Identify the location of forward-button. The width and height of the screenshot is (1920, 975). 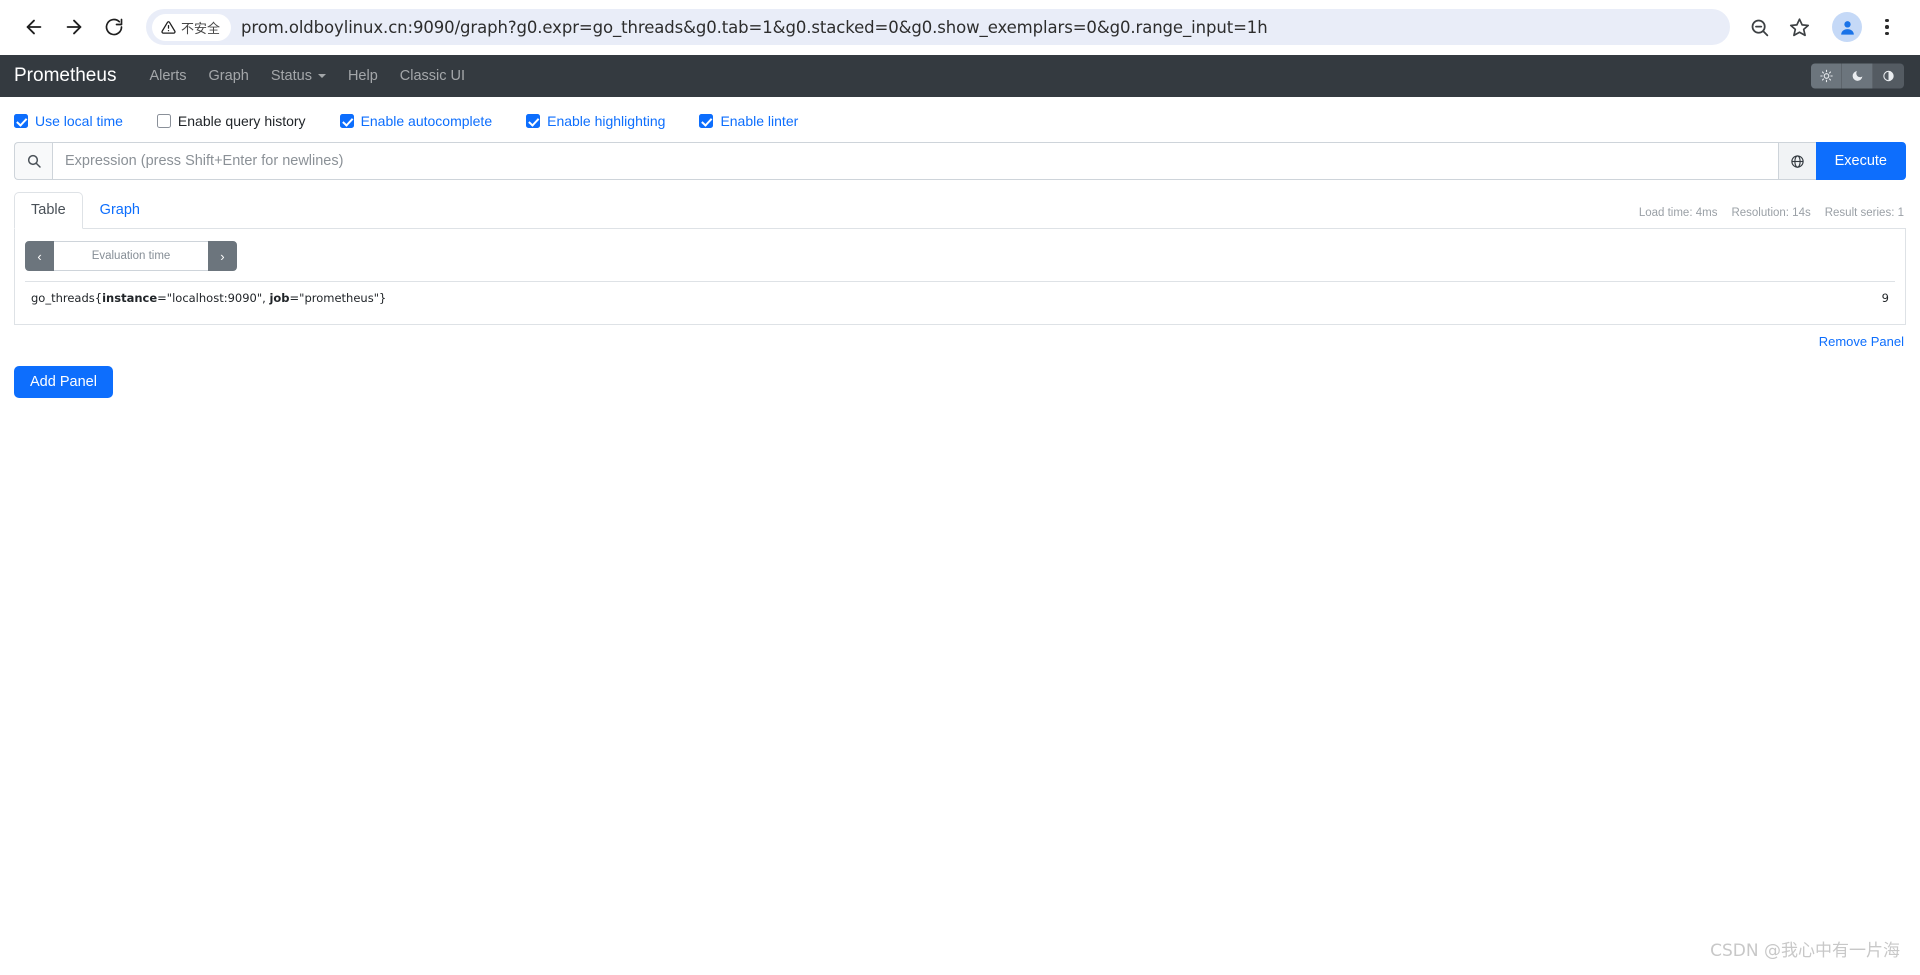
(74, 27).